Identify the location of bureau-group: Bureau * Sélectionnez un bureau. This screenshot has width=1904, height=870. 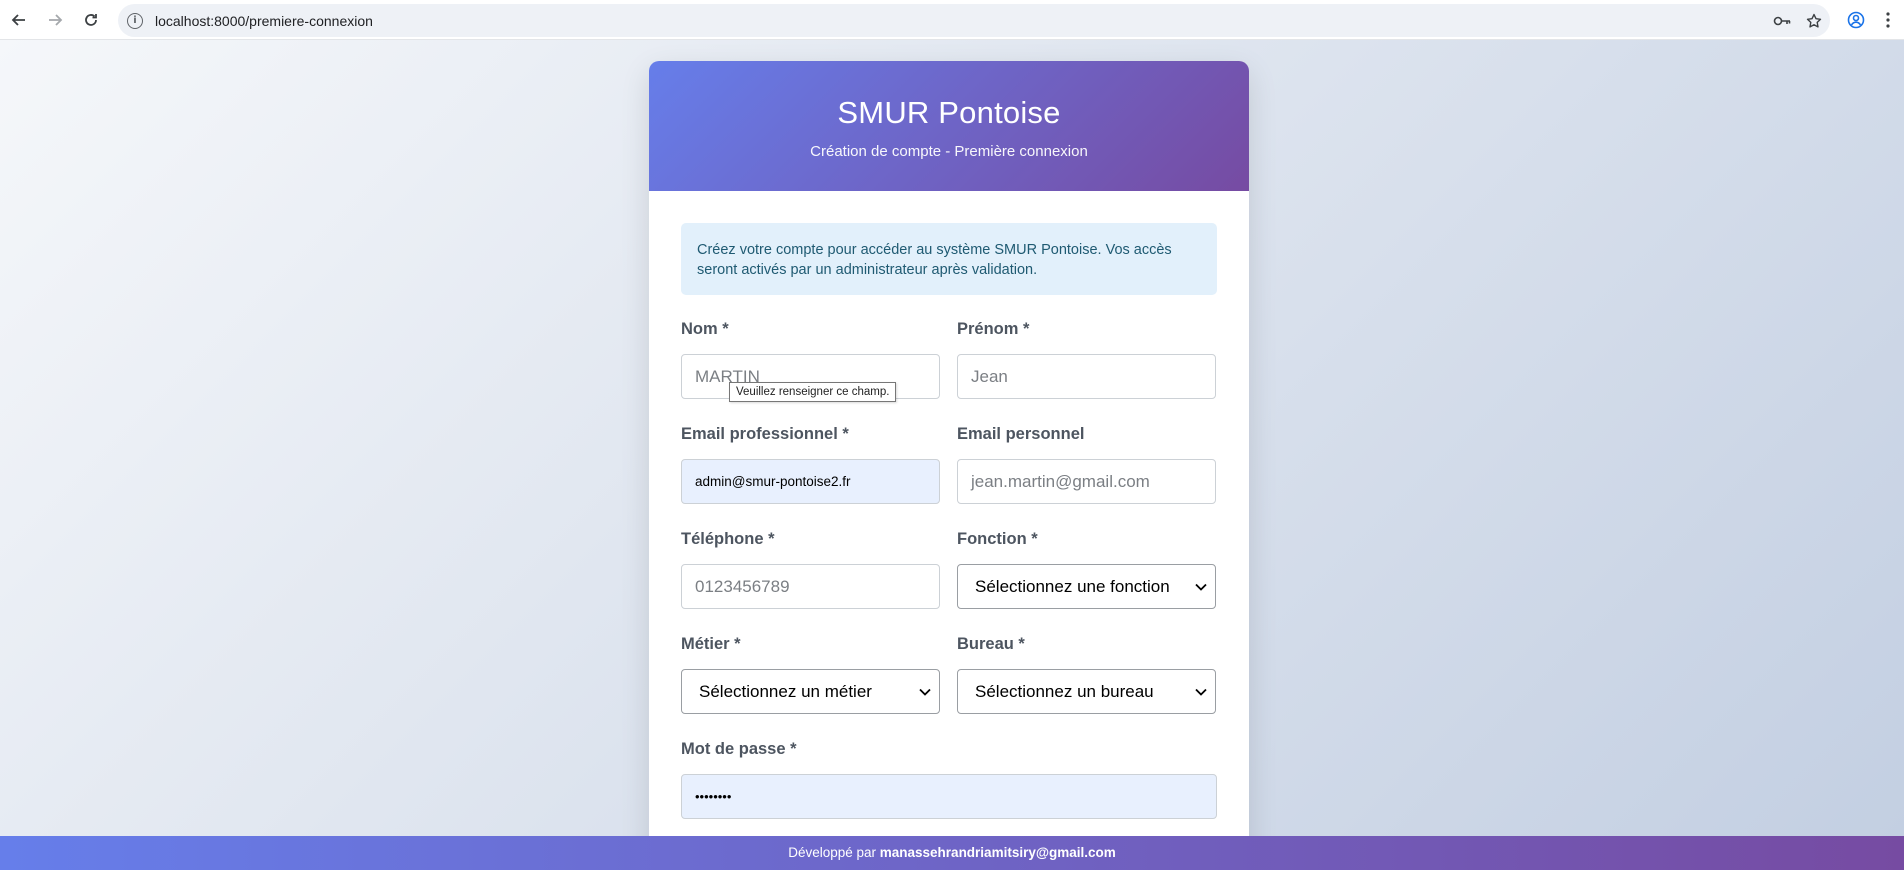
(1086, 674).